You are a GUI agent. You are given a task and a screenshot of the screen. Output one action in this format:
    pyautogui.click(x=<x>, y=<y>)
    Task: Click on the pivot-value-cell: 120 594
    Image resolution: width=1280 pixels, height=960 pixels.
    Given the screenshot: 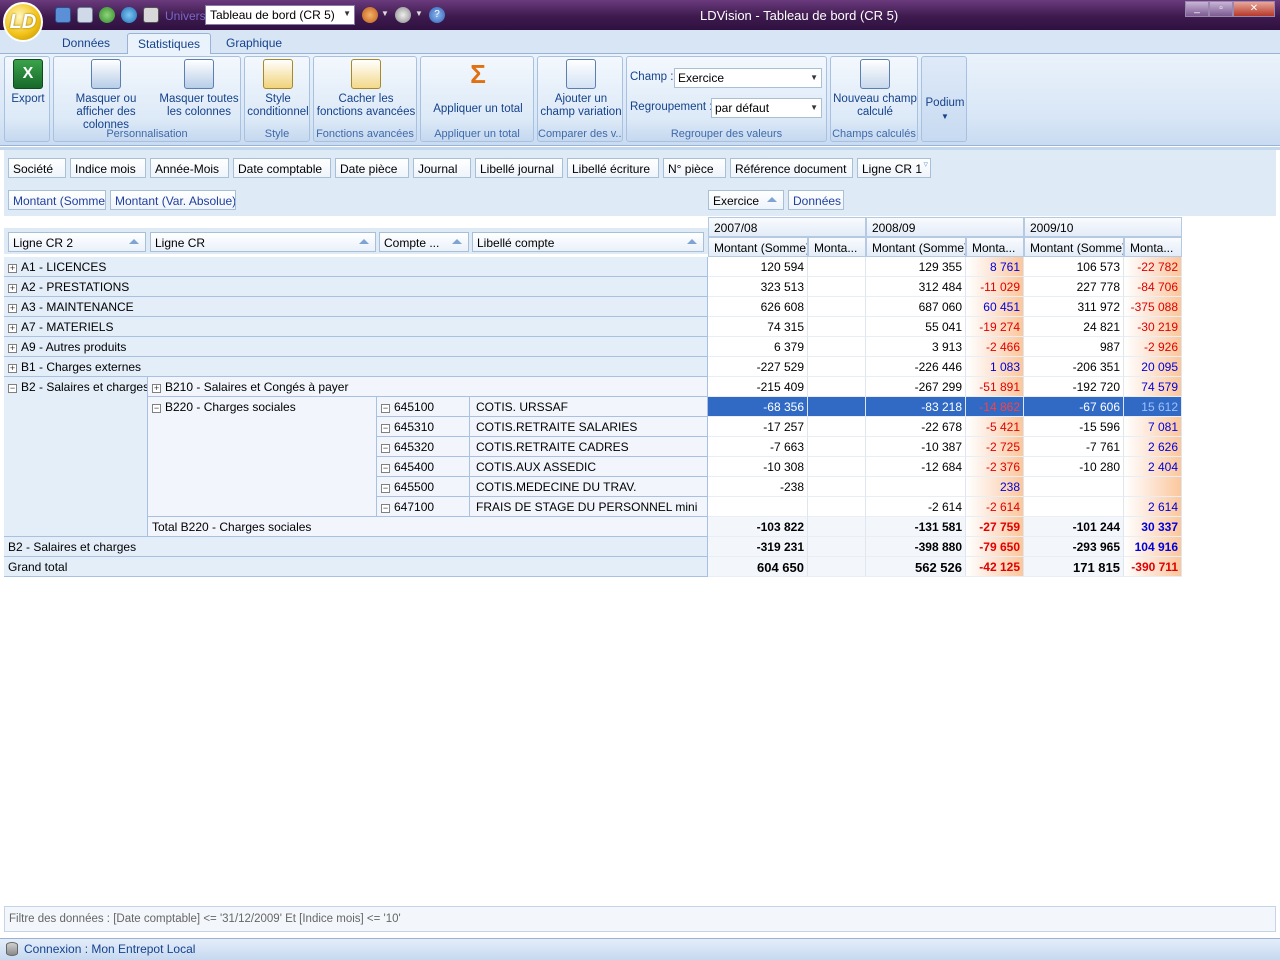 What is the action you would take?
    pyautogui.click(x=758, y=267)
    